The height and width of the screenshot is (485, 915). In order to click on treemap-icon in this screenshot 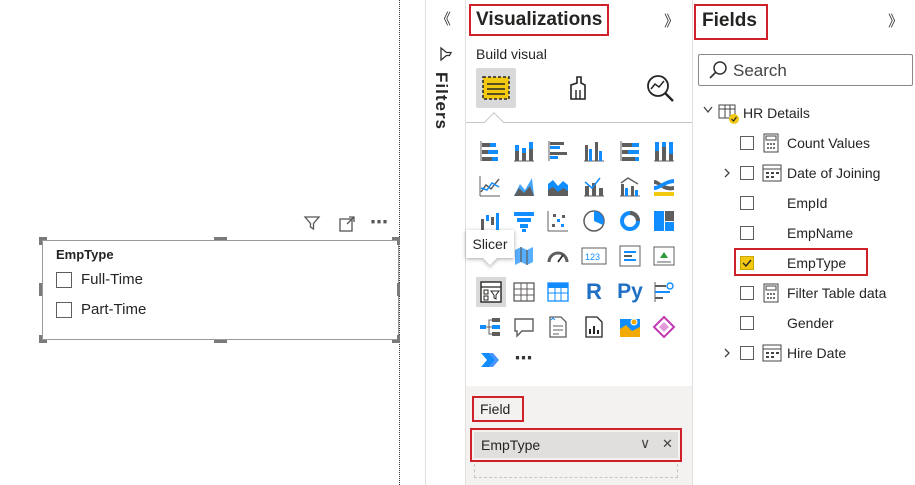, I will do `click(664, 221)`.